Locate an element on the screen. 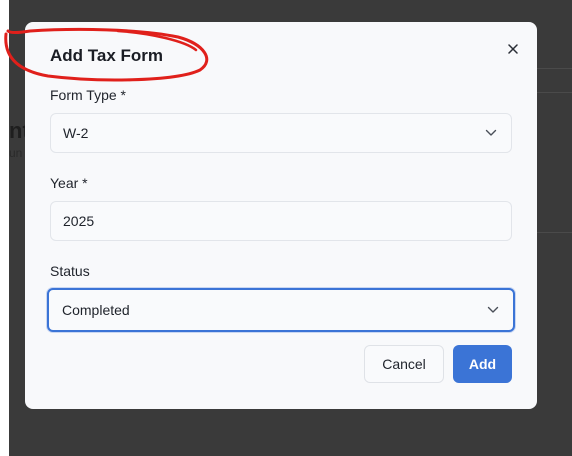 The width and height of the screenshot is (572, 456). status-value: Completed is located at coordinates (96, 310).